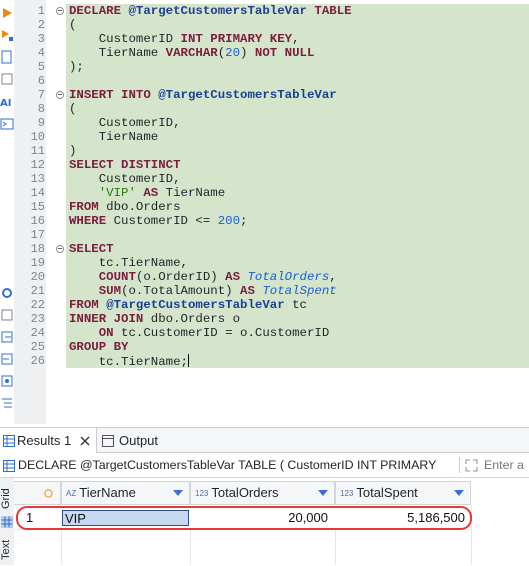  Describe the element at coordinates (37, 291) in the screenshot. I see `line-number: 21` at that location.